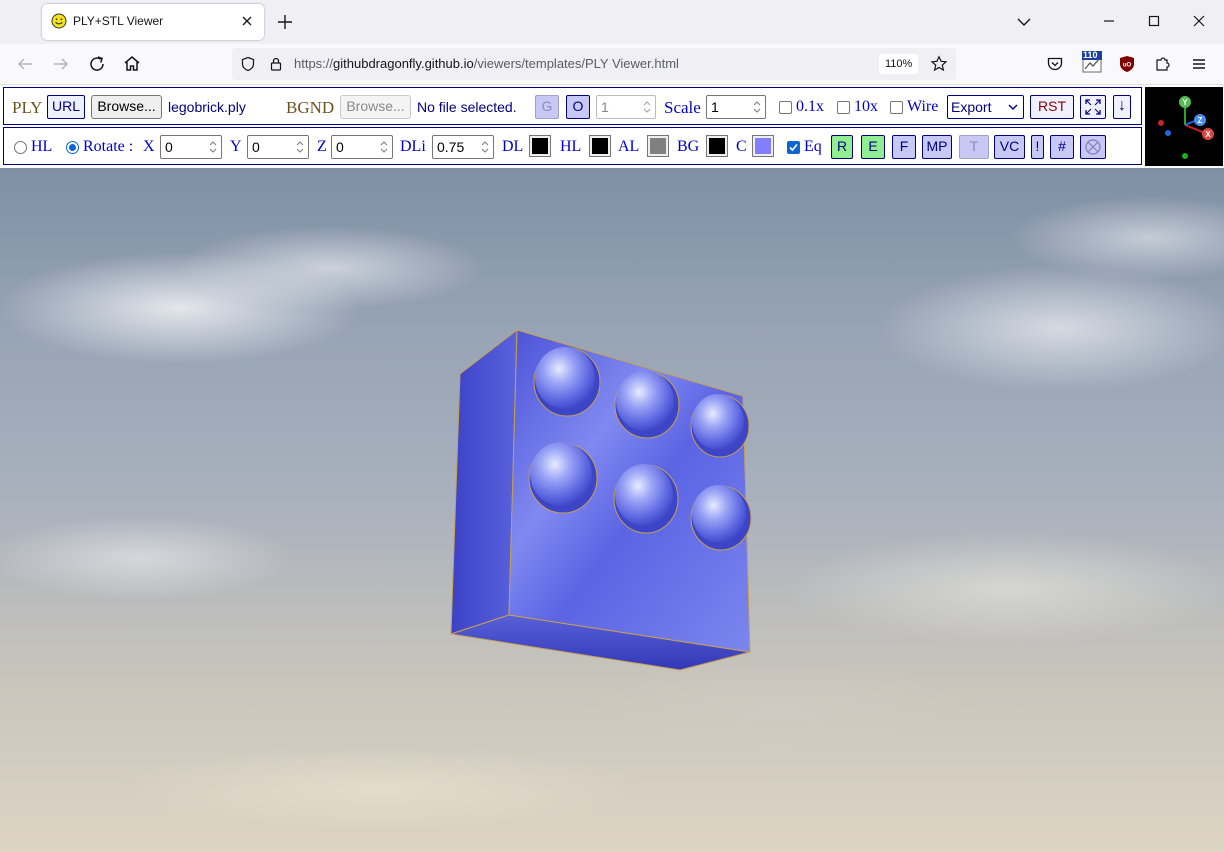  What do you see at coordinates (1009, 147) in the screenshot?
I see `vc-button: VC` at bounding box center [1009, 147].